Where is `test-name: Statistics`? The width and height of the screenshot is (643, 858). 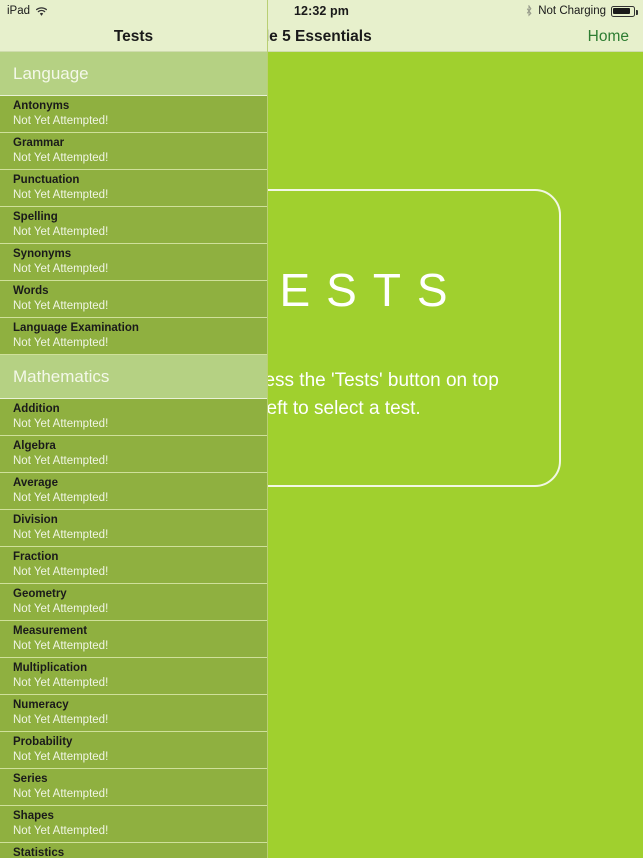
test-name: Statistics is located at coordinates (39, 852).